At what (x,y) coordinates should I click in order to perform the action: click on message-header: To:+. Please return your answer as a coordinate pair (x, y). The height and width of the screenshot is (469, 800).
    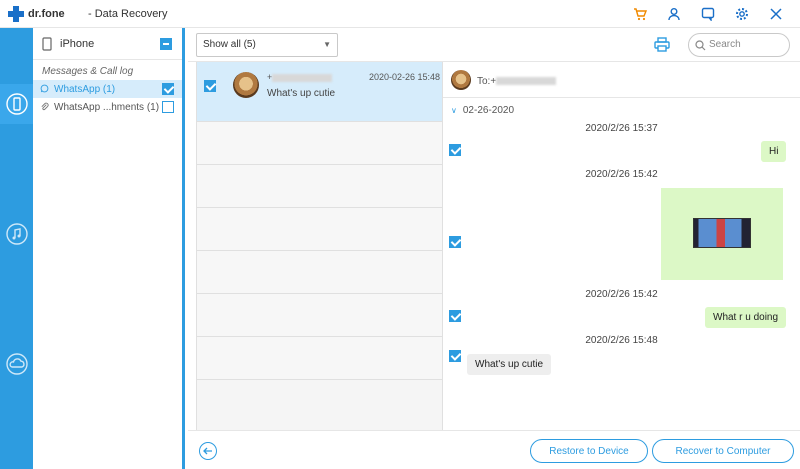
    Looking at the image, I should click on (621, 80).